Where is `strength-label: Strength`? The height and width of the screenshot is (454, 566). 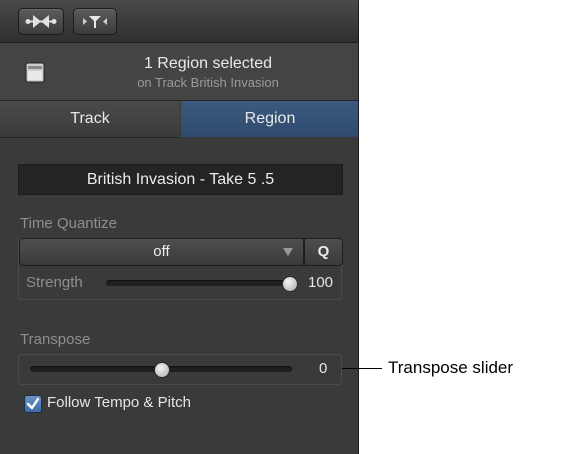
strength-label: Strength is located at coordinates (54, 282).